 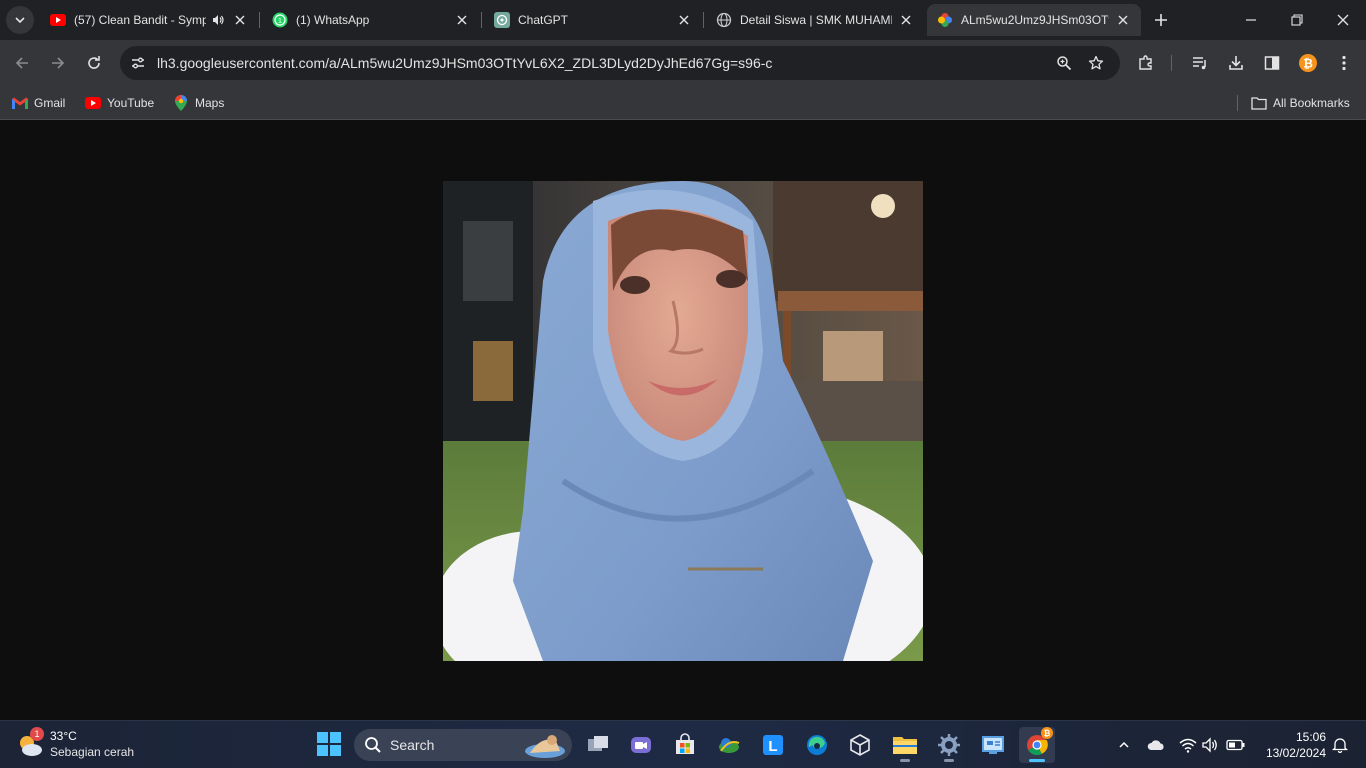 I want to click on tab-detail-siswa: Detail Siswa | SMK MUHAMM, so click(x=815, y=20).